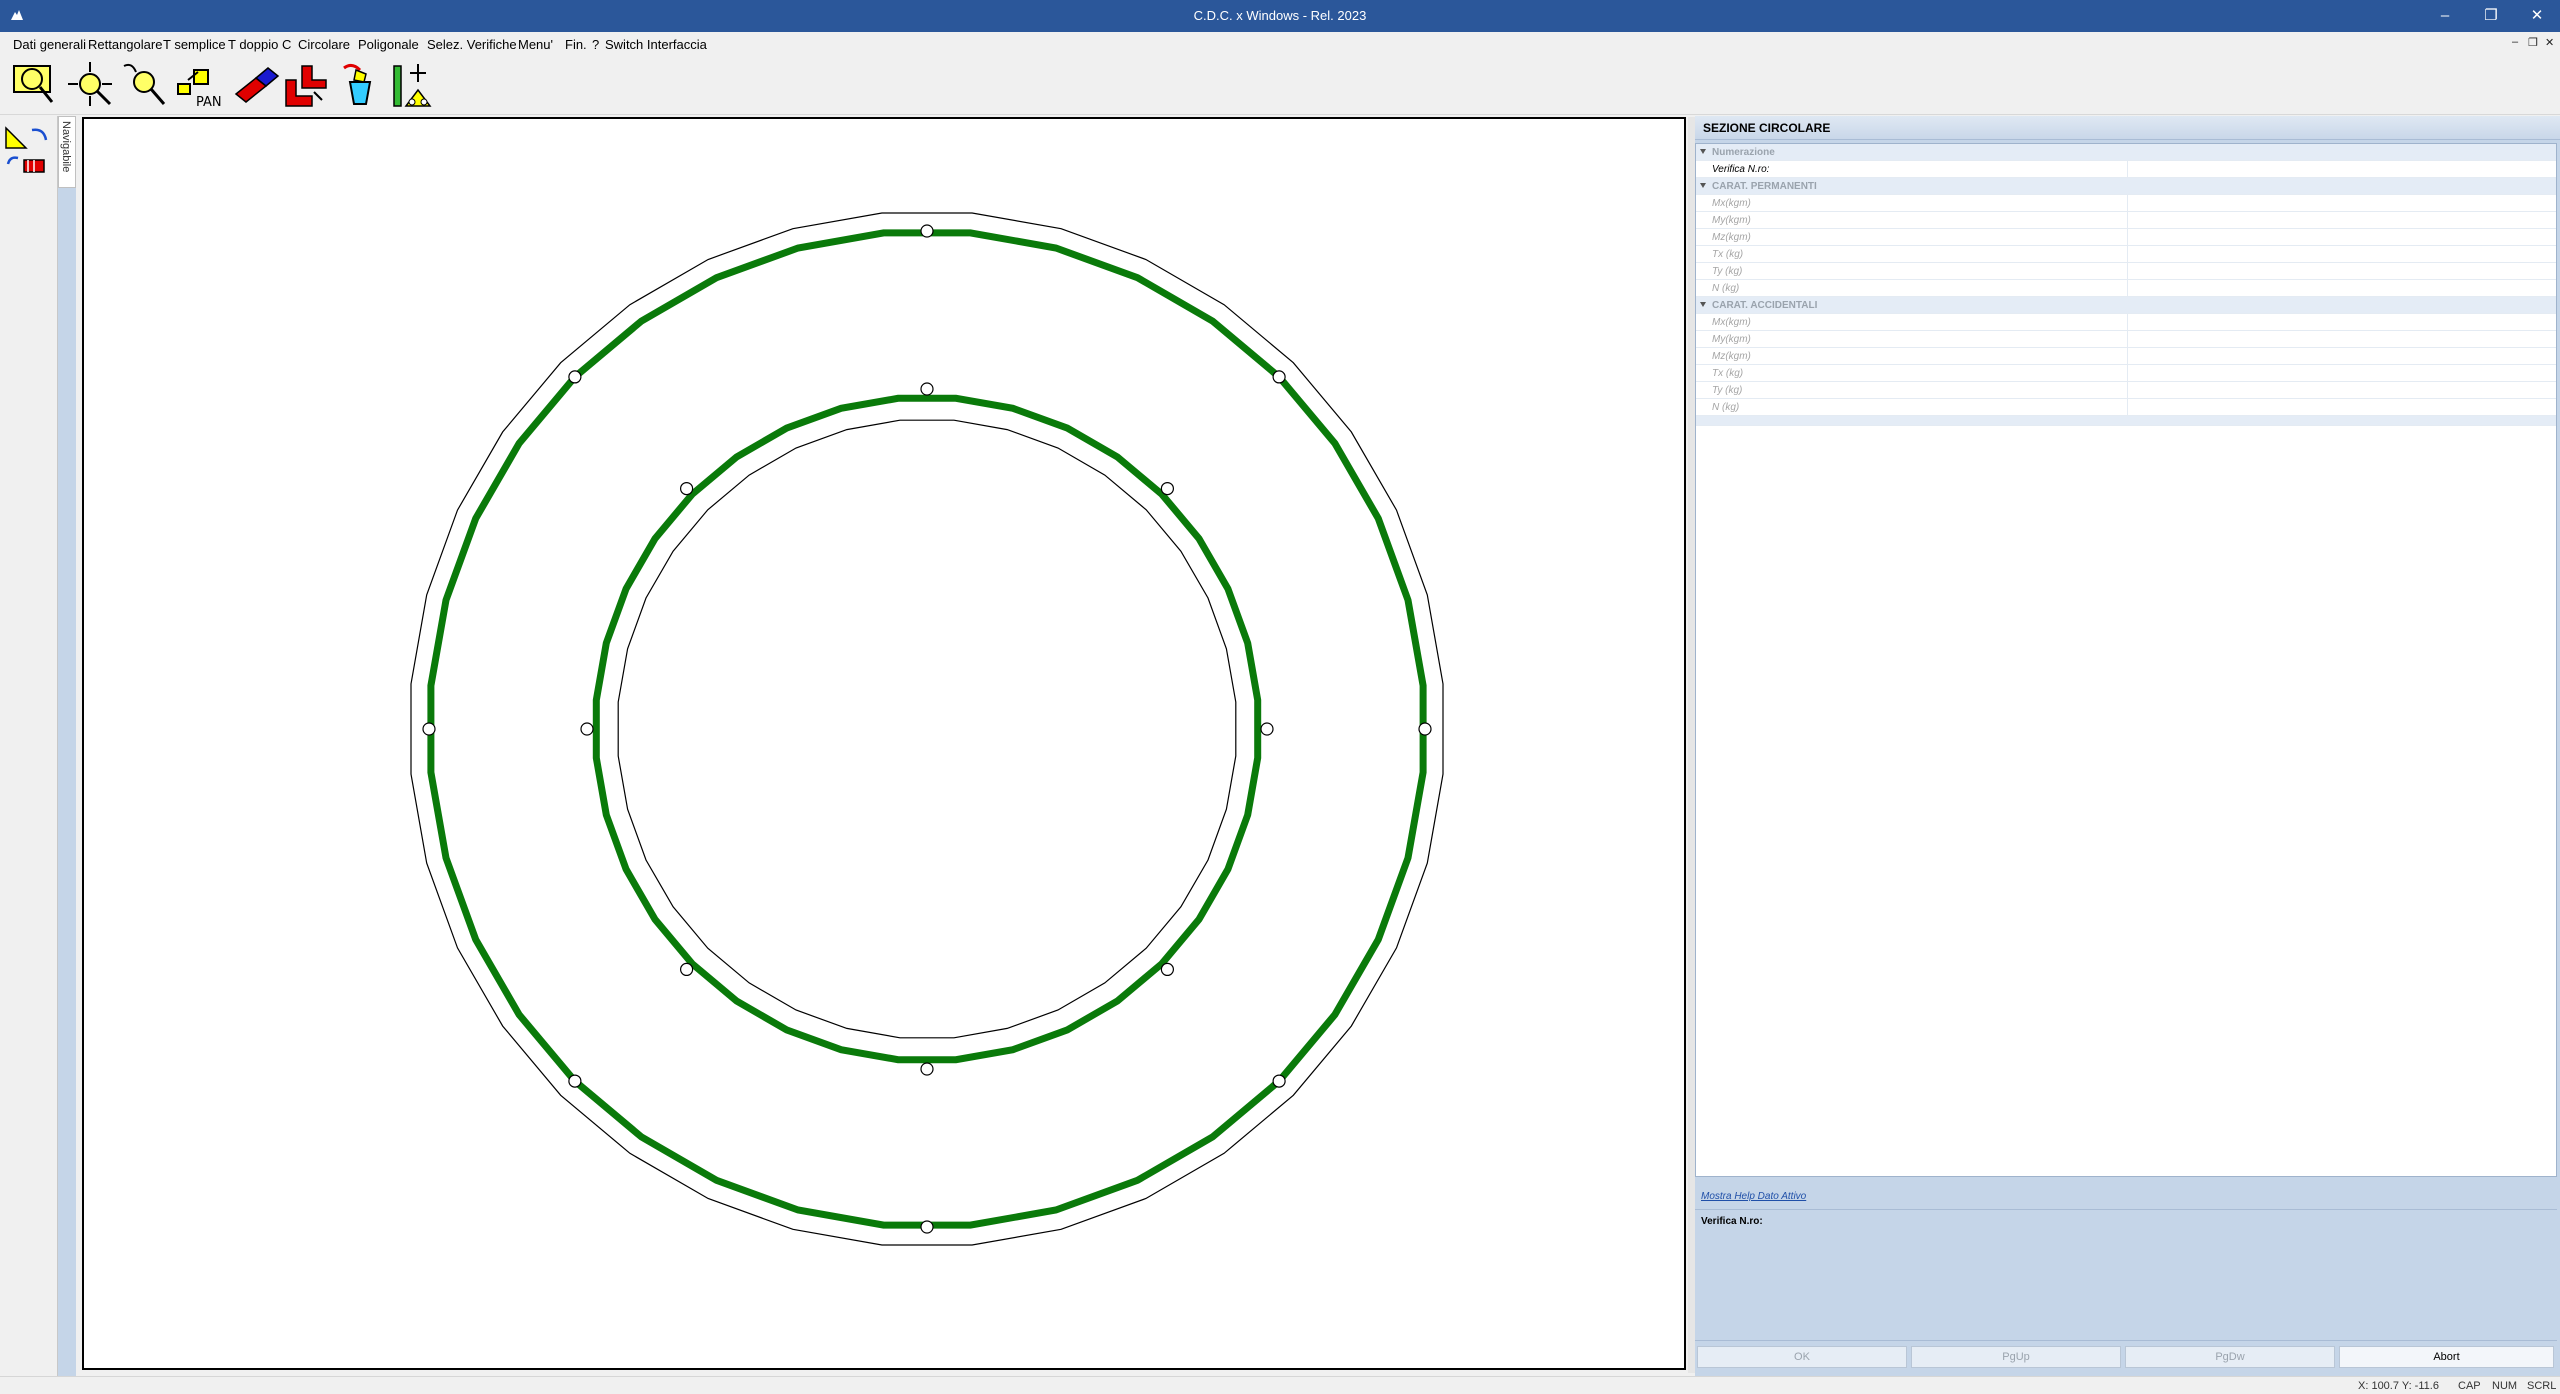  I want to click on pgdw-button: PgDw, so click(2230, 1357).